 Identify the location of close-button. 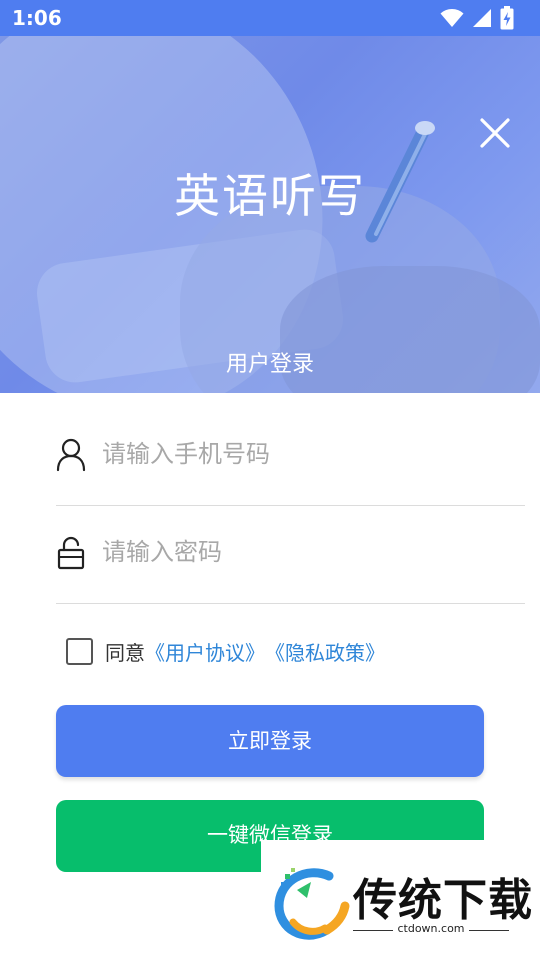
(495, 133).